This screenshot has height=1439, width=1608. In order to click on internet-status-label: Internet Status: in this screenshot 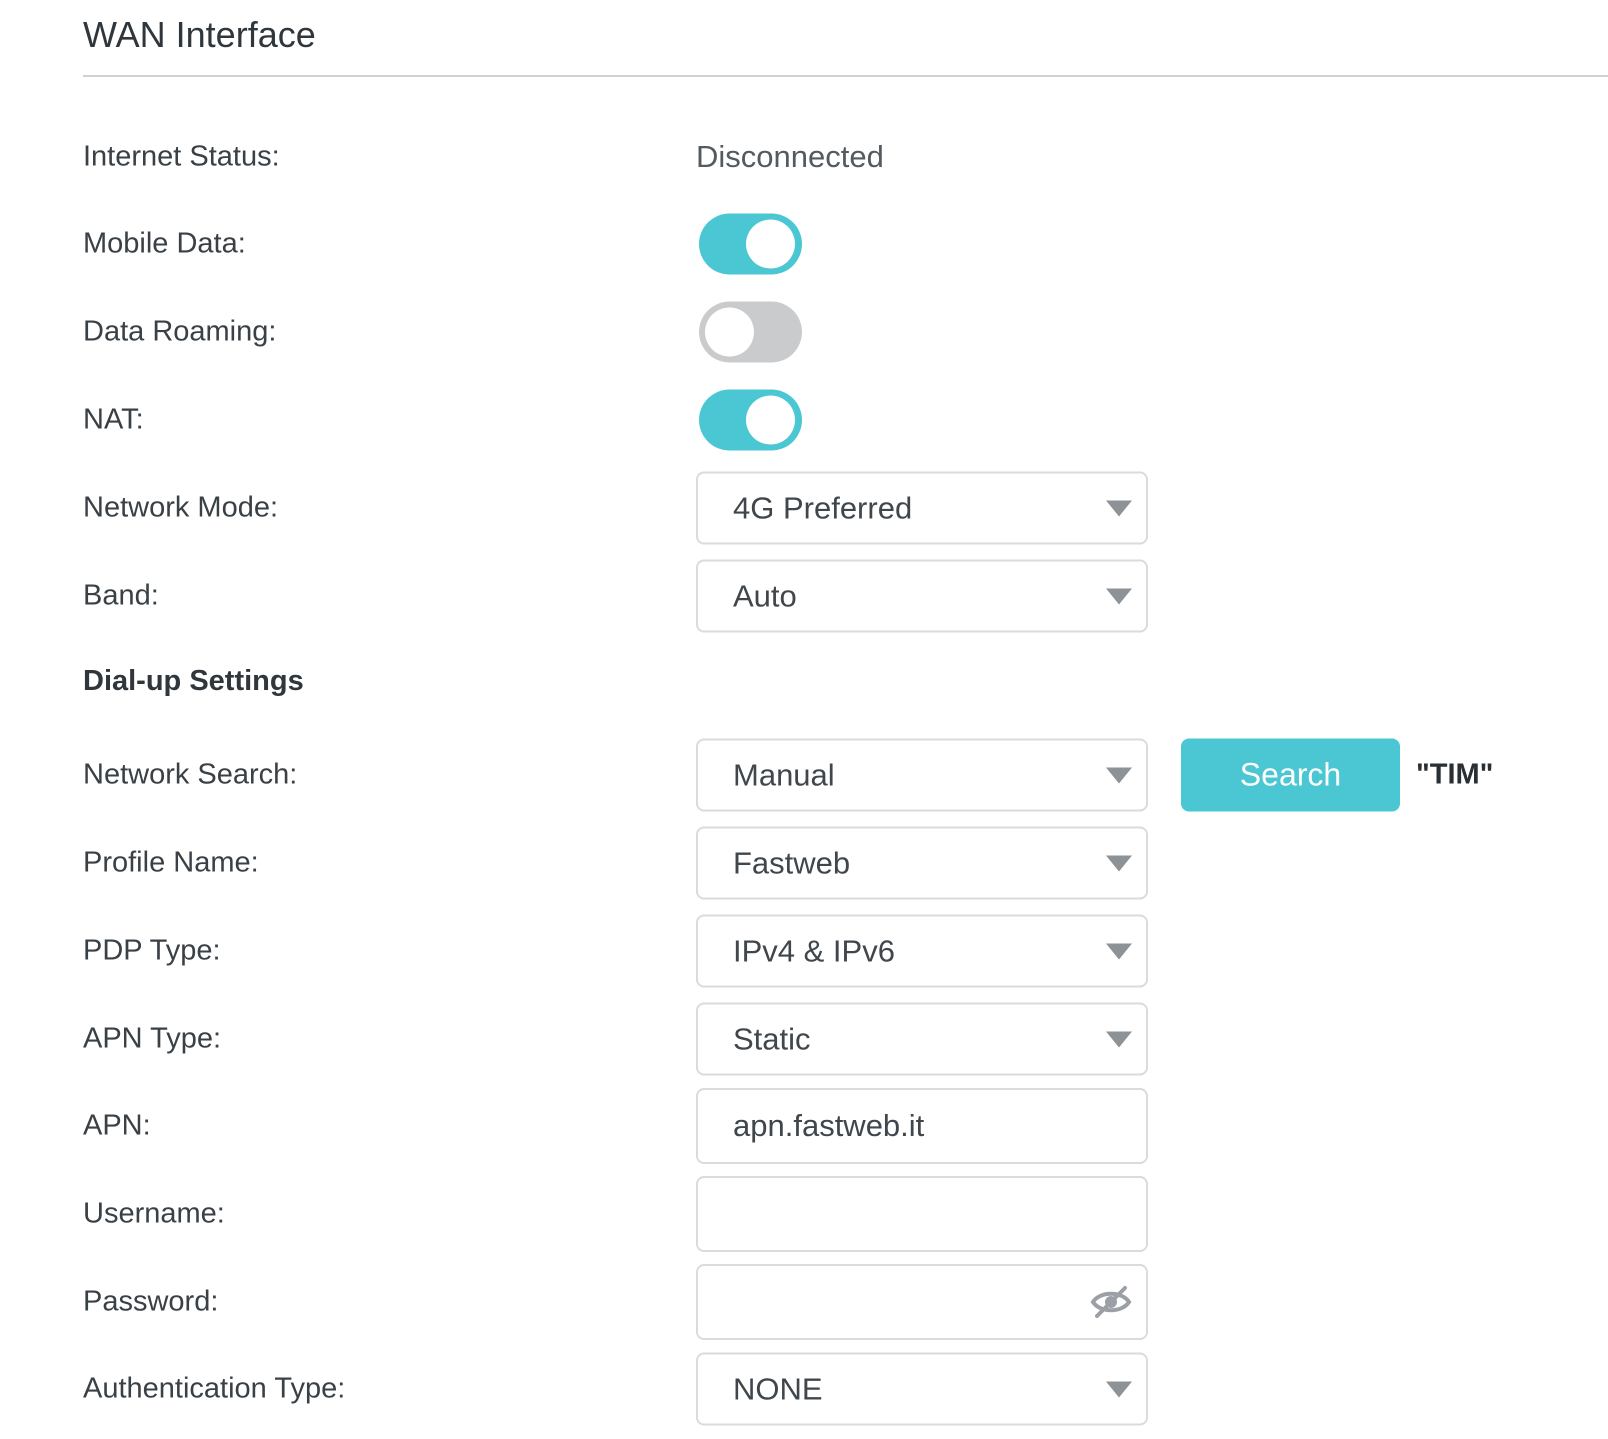, I will do `click(181, 156)`.